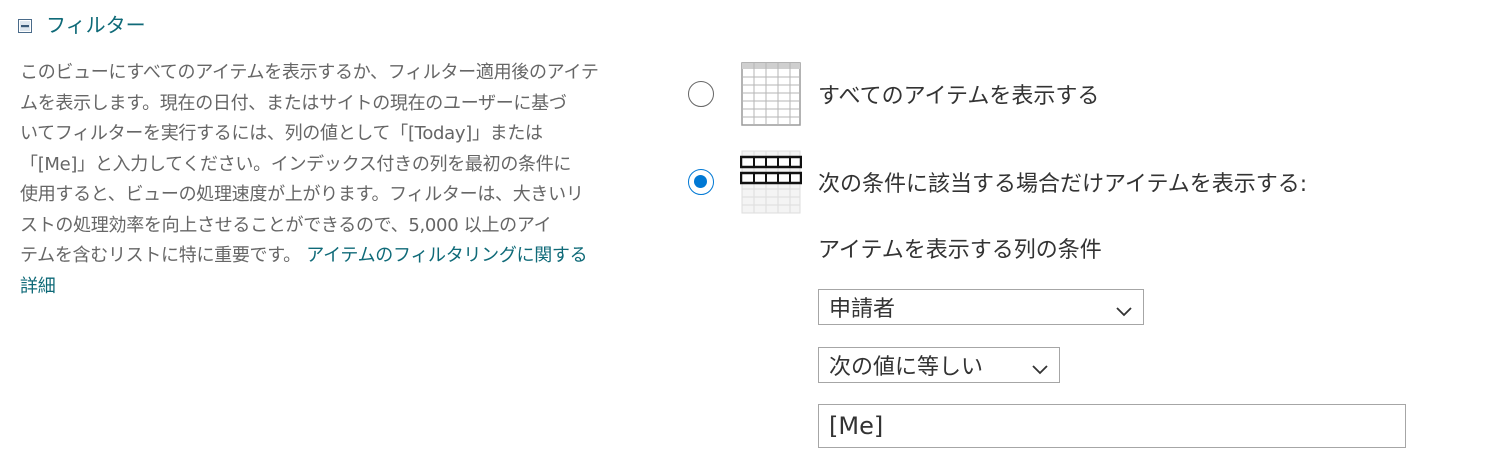 The image size is (1491, 476). I want to click on description-line: このビューにすべてのアイテムを表示するか、フィルター適用後のアイテ, so click(309, 72).